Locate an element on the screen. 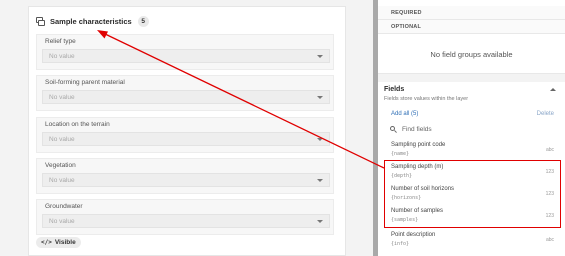 The height and width of the screenshot is (256, 565). field-item-sampling-point-code: Sampling point code {name} abc is located at coordinates (471, 150).